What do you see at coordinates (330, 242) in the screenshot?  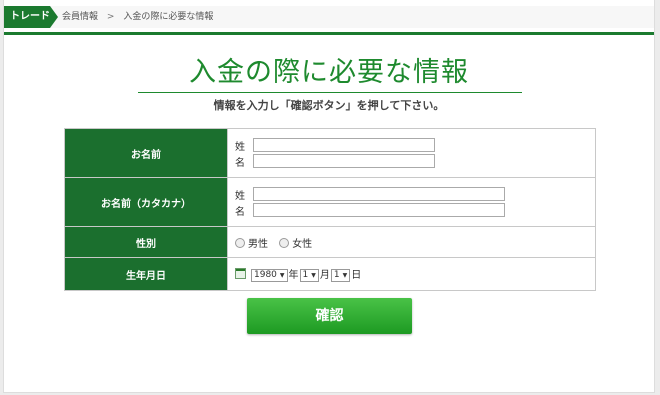 I see `form-row-gender: 性別 男性 女性` at bounding box center [330, 242].